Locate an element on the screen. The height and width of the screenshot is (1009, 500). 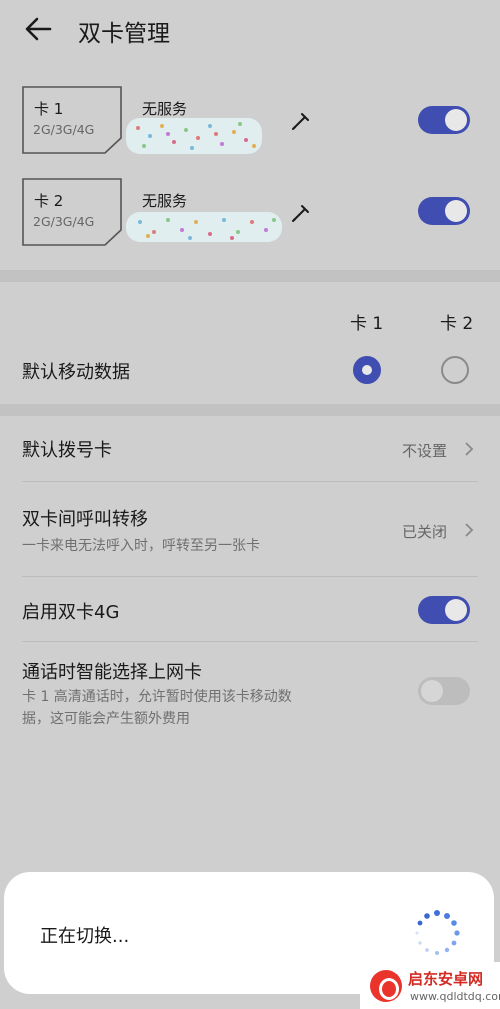
call-forward-description: 一卡来电无法呼入时，呼转至另一张卡 is located at coordinates (141, 546).